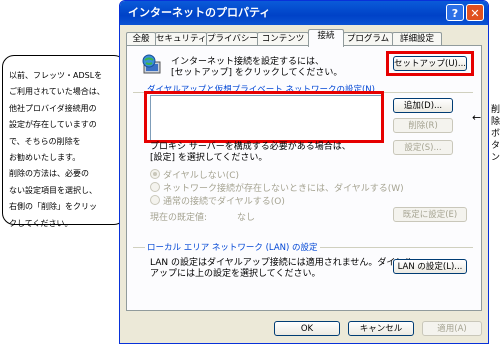 Image resolution: width=500 pixels, height=344 pixels. I want to click on set-default-button: 既定に設定(E), so click(430, 214).